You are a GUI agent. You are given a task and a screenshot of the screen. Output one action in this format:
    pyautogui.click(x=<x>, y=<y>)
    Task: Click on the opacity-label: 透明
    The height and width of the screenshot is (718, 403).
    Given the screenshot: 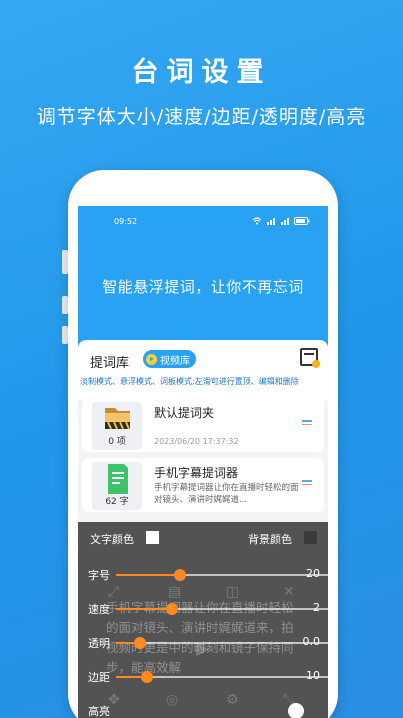 What is the action you would take?
    pyautogui.click(x=99, y=643)
    